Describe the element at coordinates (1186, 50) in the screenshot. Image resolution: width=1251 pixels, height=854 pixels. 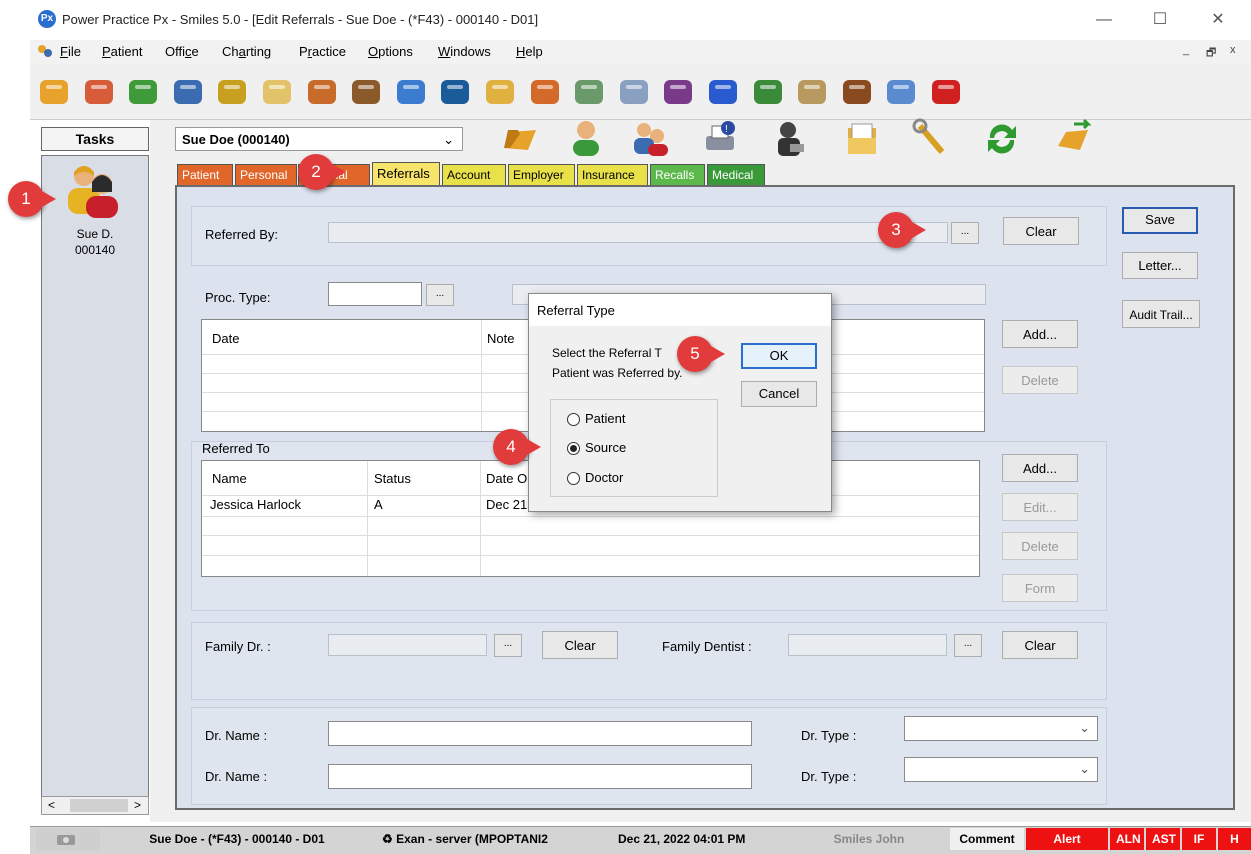
I see `mdi-minimize-icon: _` at that location.